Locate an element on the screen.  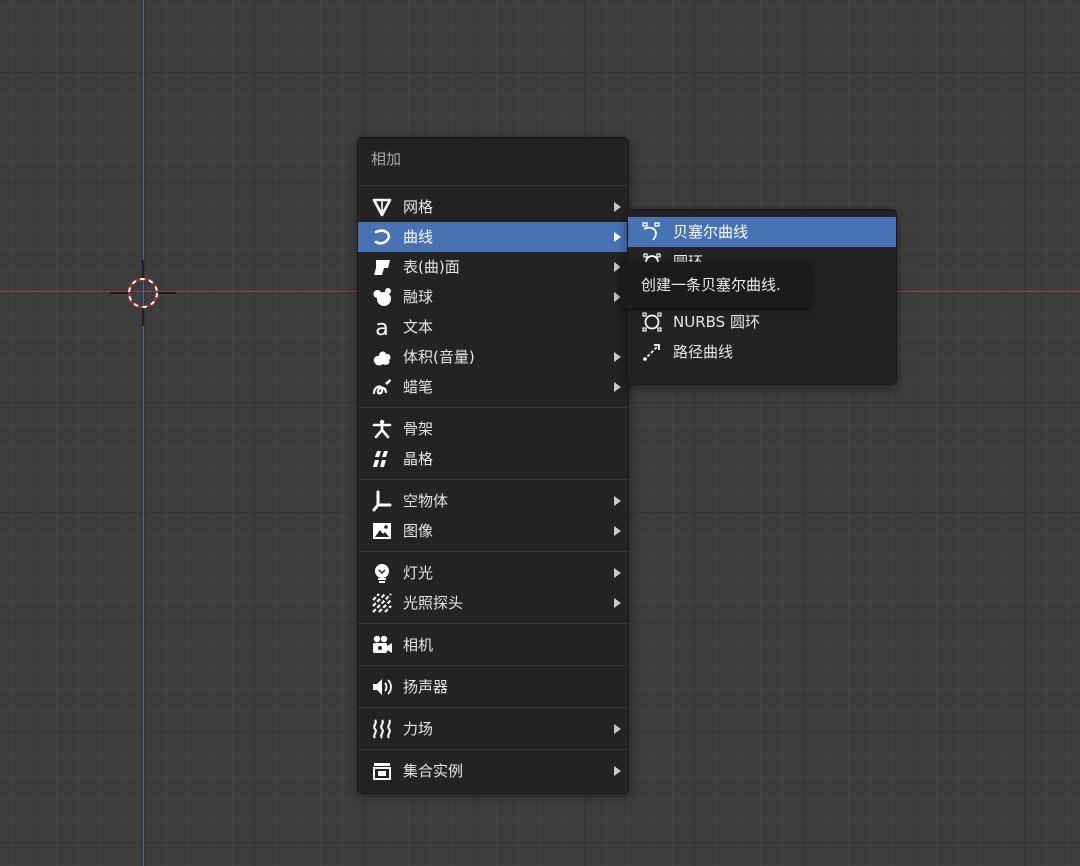
3d-cursor-icon is located at coordinates (143, 293).